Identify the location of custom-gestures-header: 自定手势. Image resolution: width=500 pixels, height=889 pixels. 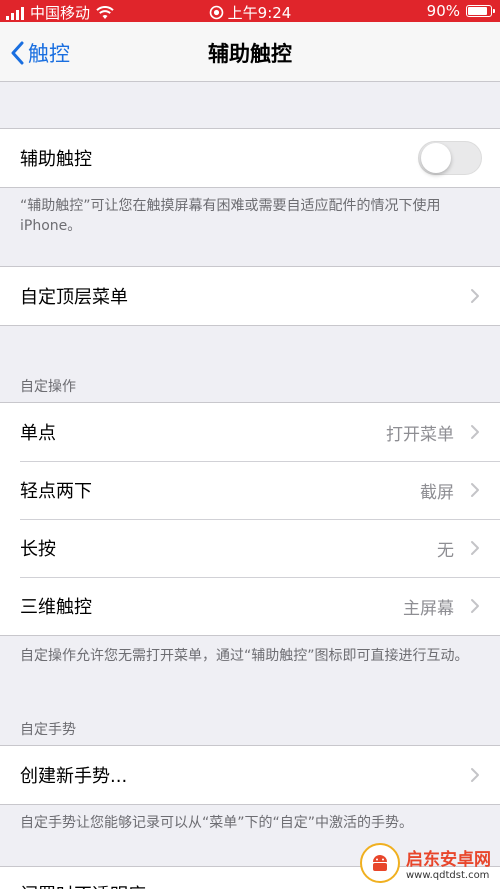
(48, 730).